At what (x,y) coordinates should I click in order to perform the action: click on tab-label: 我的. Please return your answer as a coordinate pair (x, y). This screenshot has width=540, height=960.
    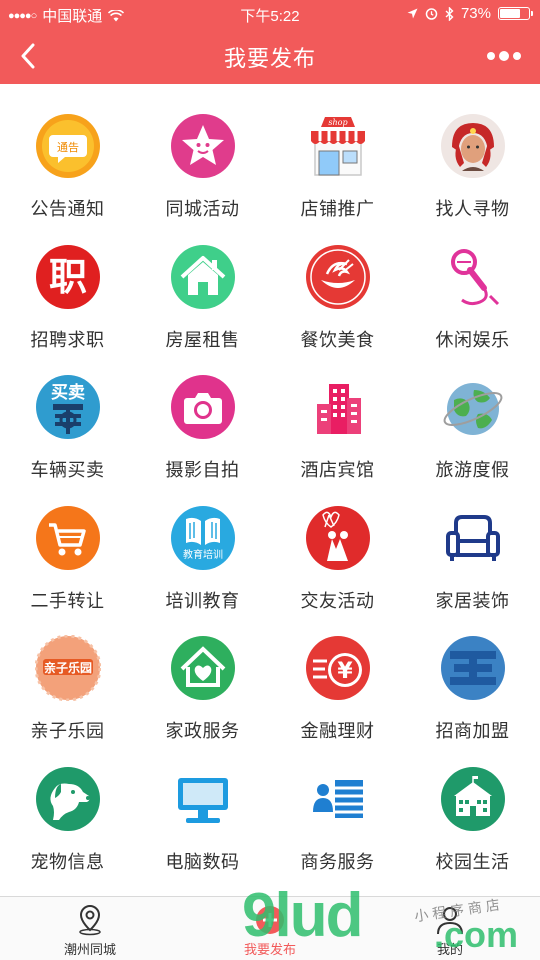
    Looking at the image, I should click on (449, 949).